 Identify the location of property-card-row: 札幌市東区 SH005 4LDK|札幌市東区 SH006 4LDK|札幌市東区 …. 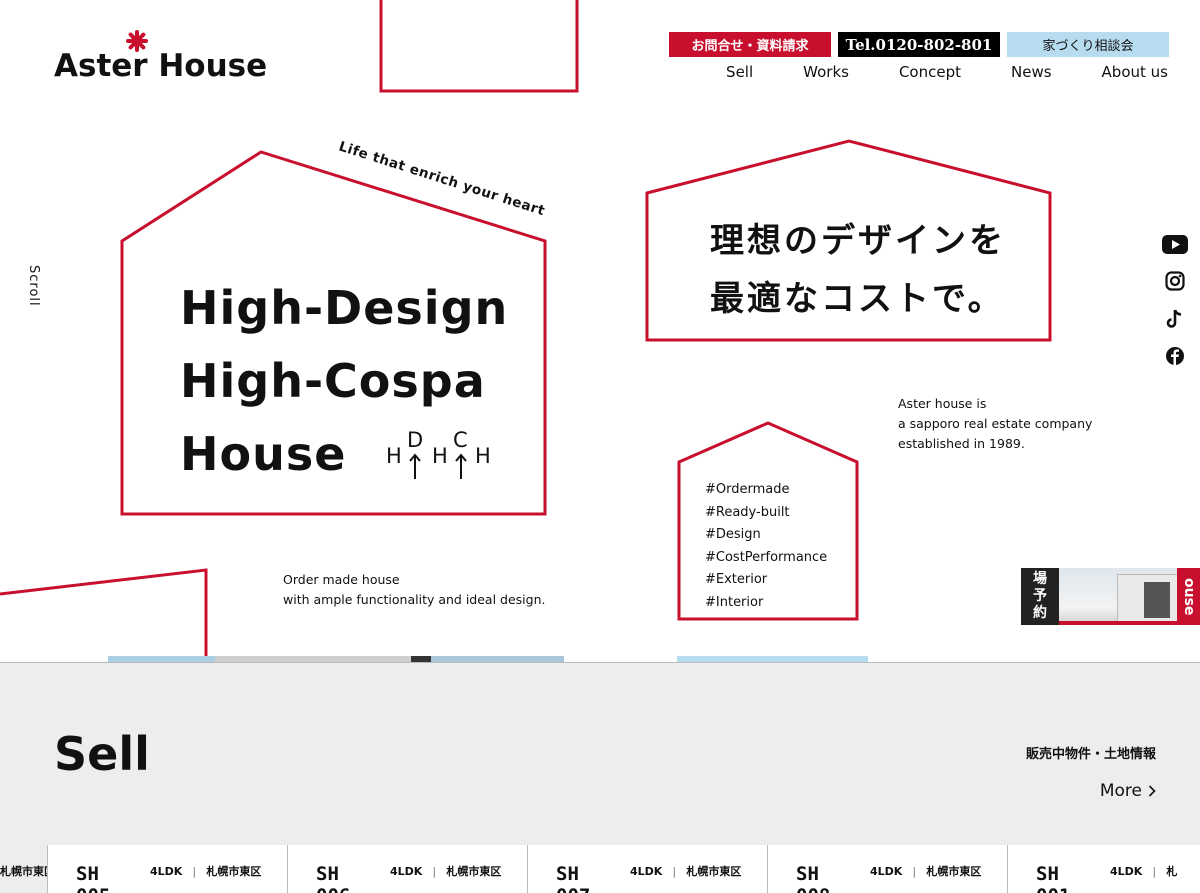
(600, 869).